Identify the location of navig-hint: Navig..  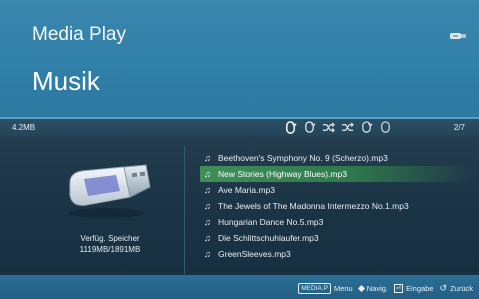
(372, 288).